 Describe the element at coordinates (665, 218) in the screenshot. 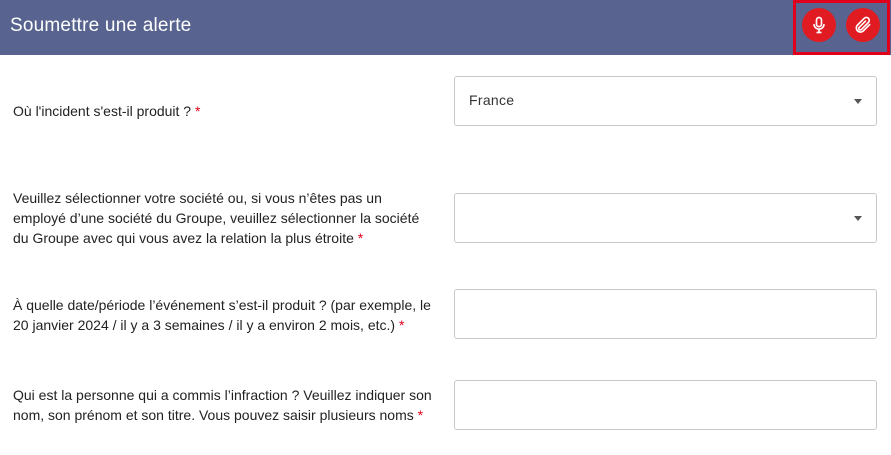

I see `company-select` at that location.